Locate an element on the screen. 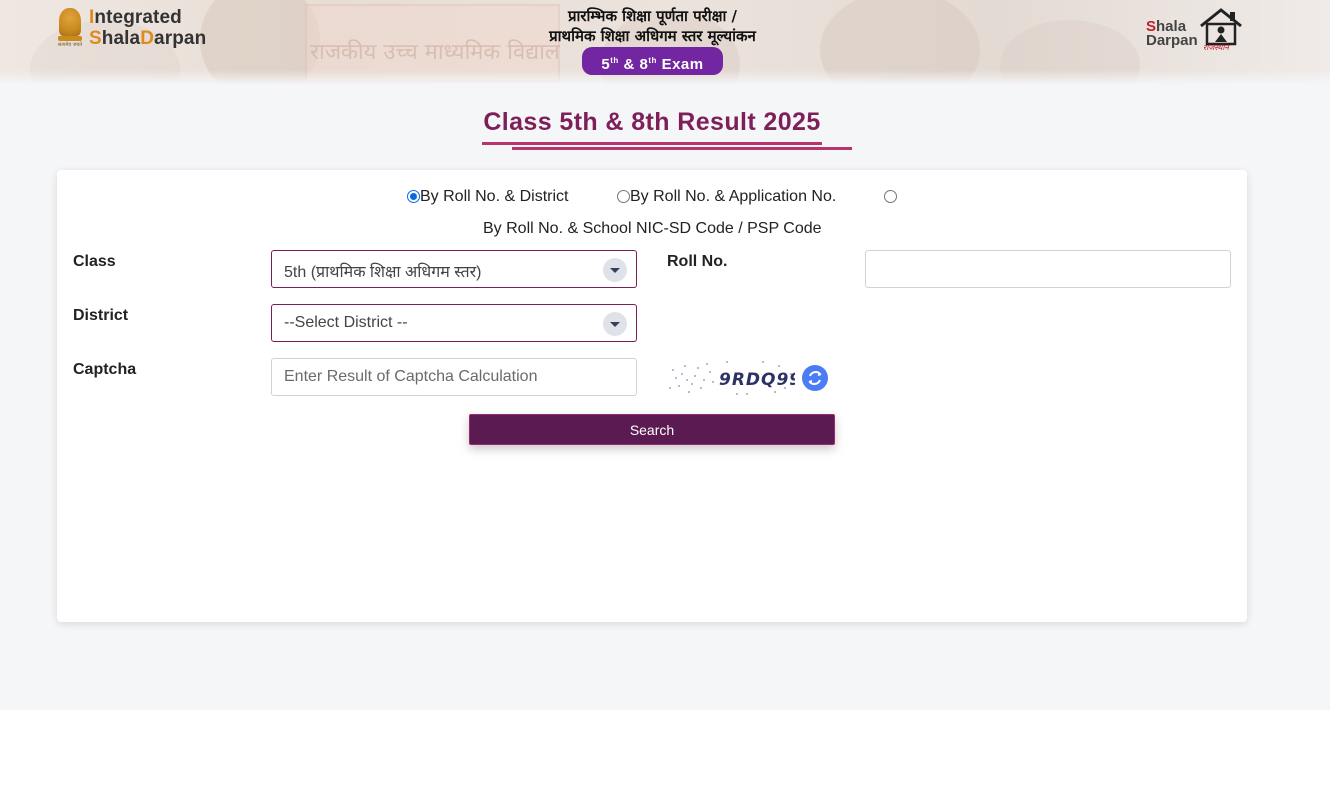 This screenshot has height=803, width=1330. captcha-text: 9RDQ99 is located at coordinates (757, 380).